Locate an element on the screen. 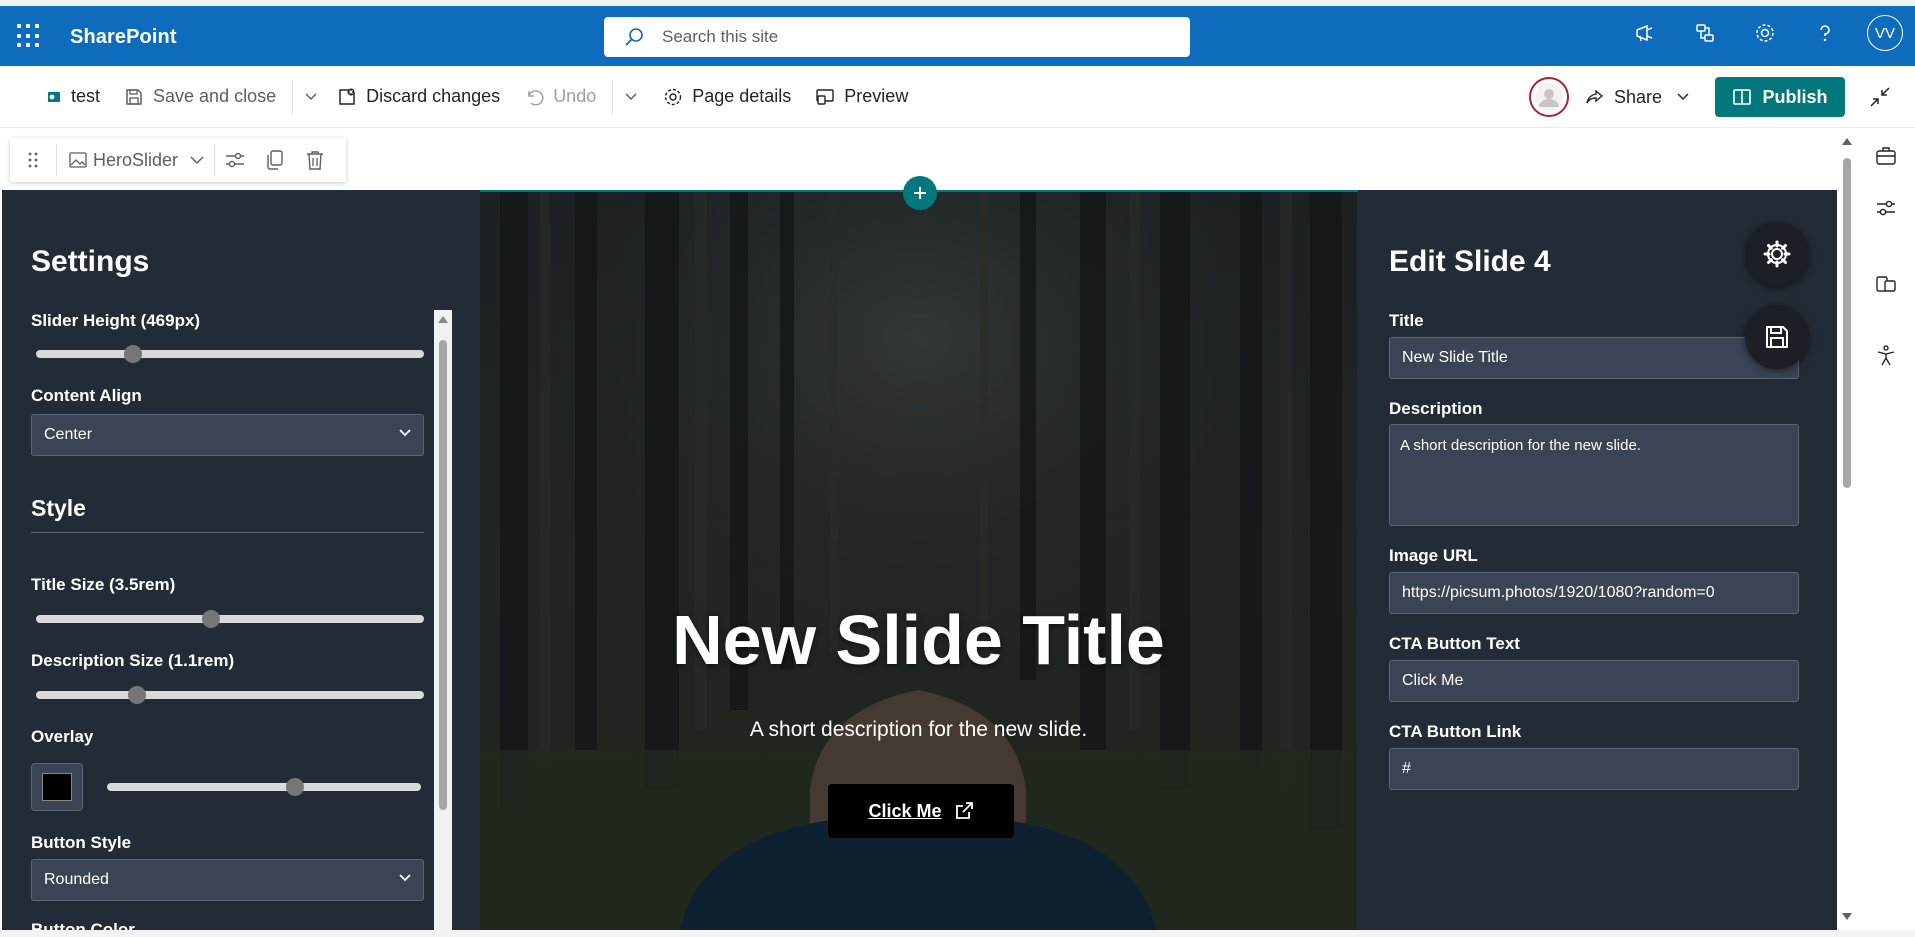  overlay-label: Overlay is located at coordinates (62, 736).